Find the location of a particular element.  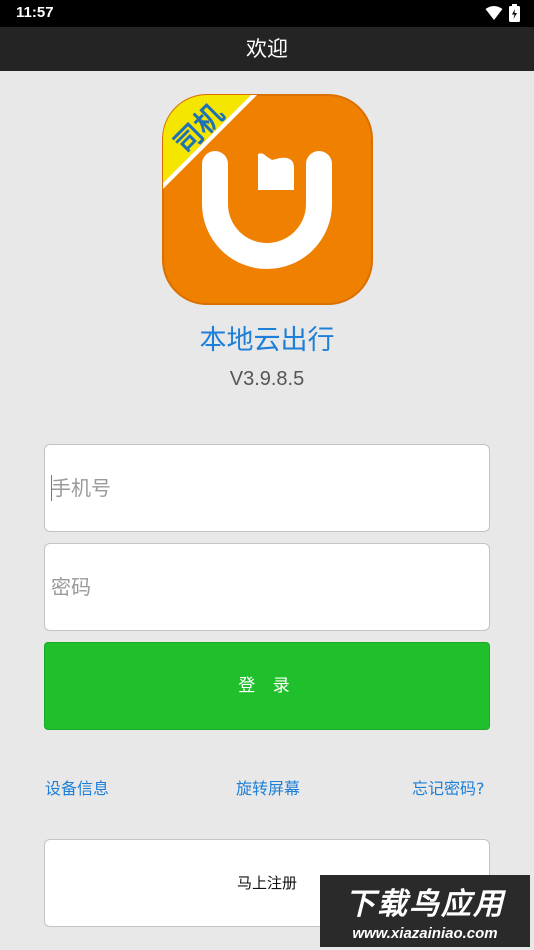

forgot-password-link: 忘记密码? is located at coordinates (448, 787).